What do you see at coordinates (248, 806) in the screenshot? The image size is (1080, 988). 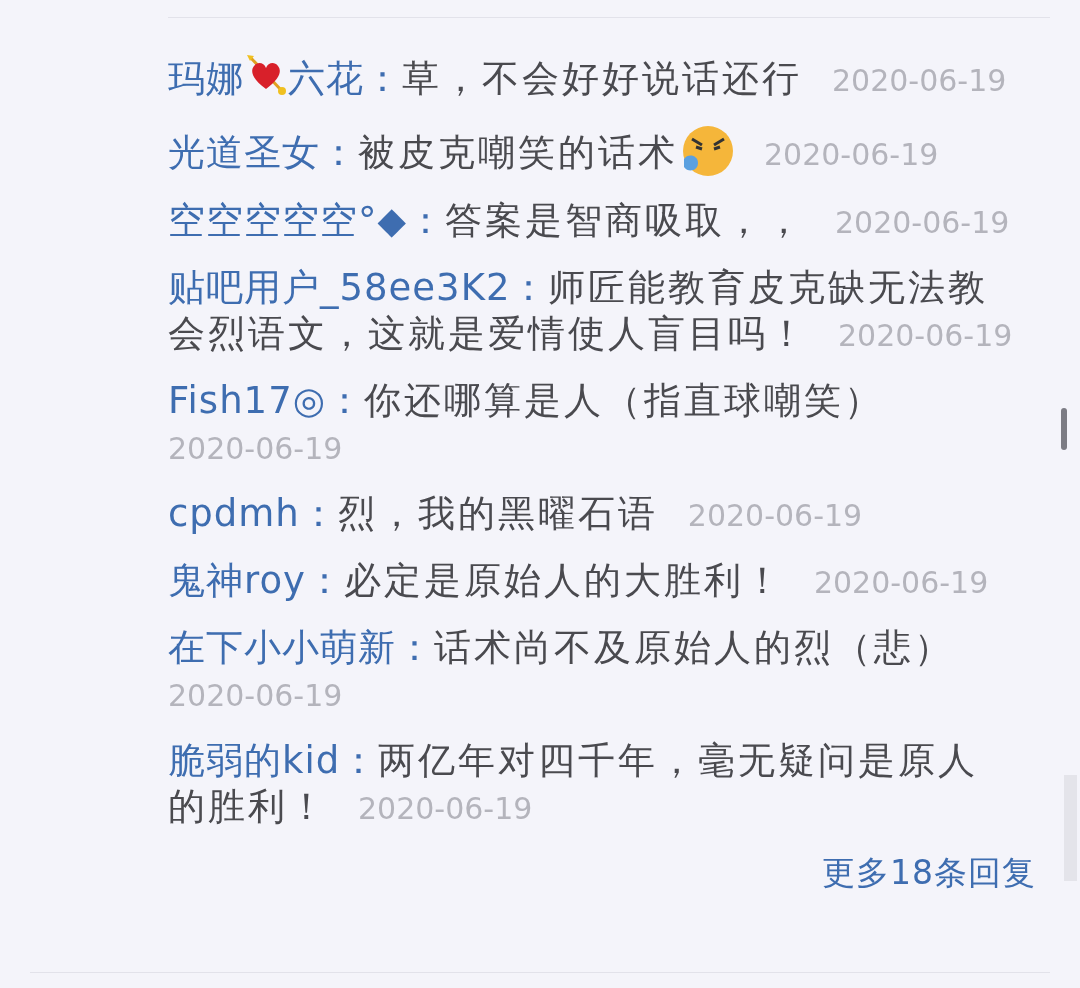 I see `reply-text: 的胜利！` at bounding box center [248, 806].